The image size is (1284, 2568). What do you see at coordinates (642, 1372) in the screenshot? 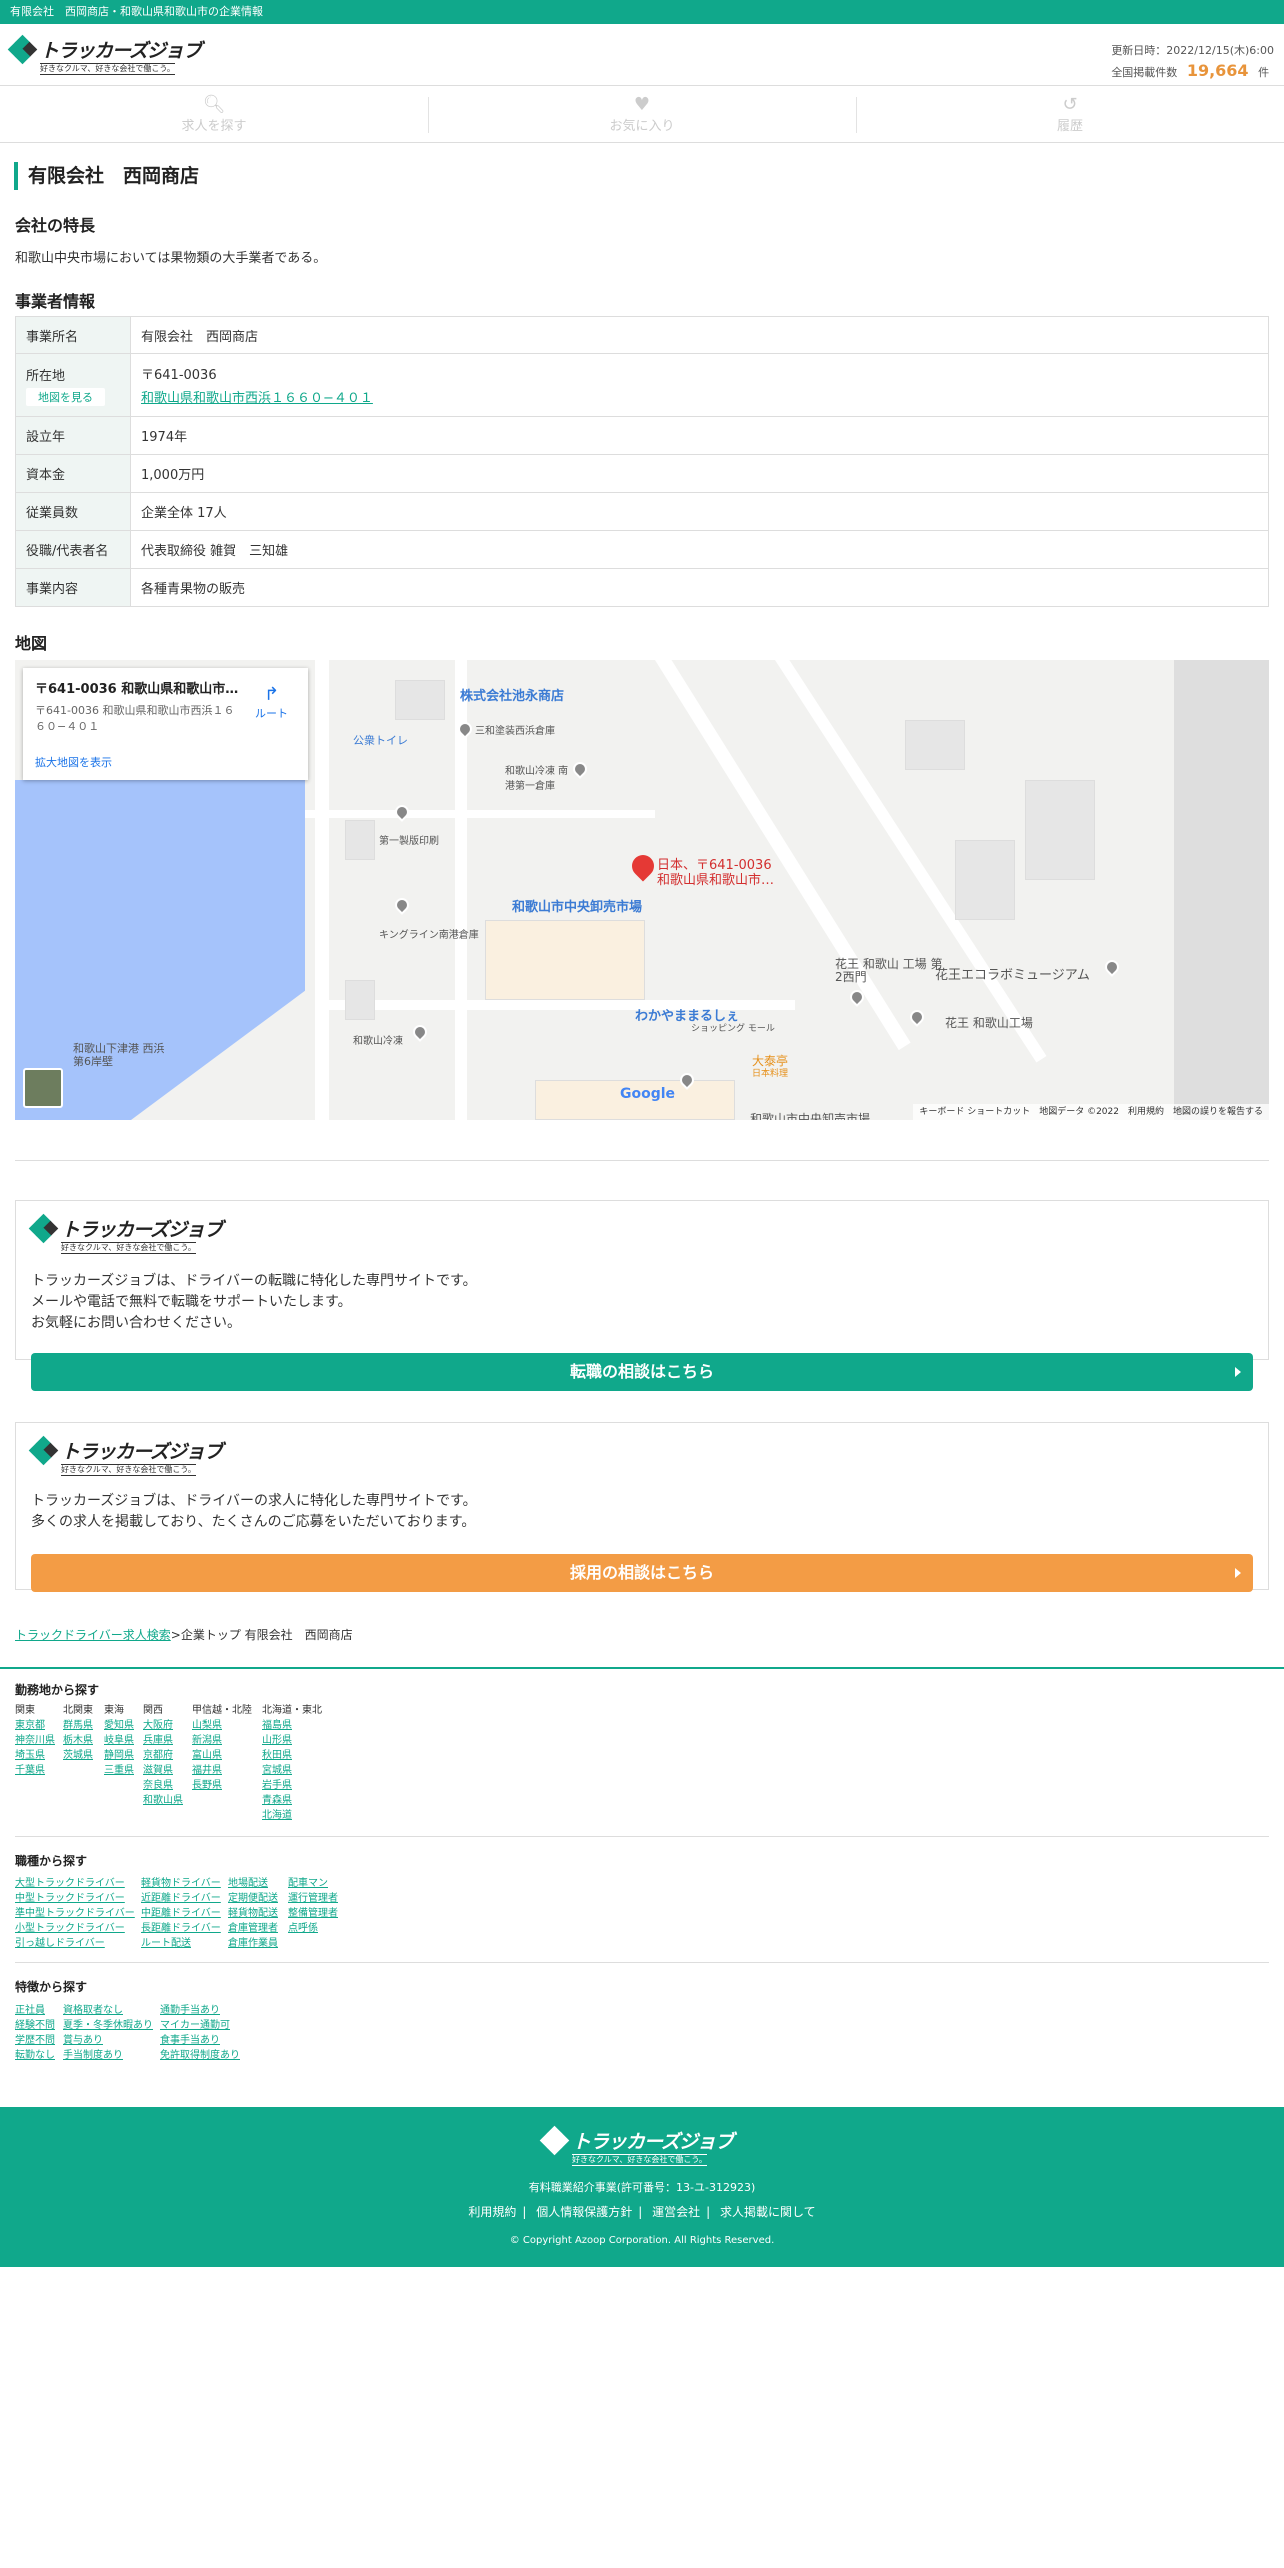
I see `career-consult-button: 転職の相談はこちら` at bounding box center [642, 1372].